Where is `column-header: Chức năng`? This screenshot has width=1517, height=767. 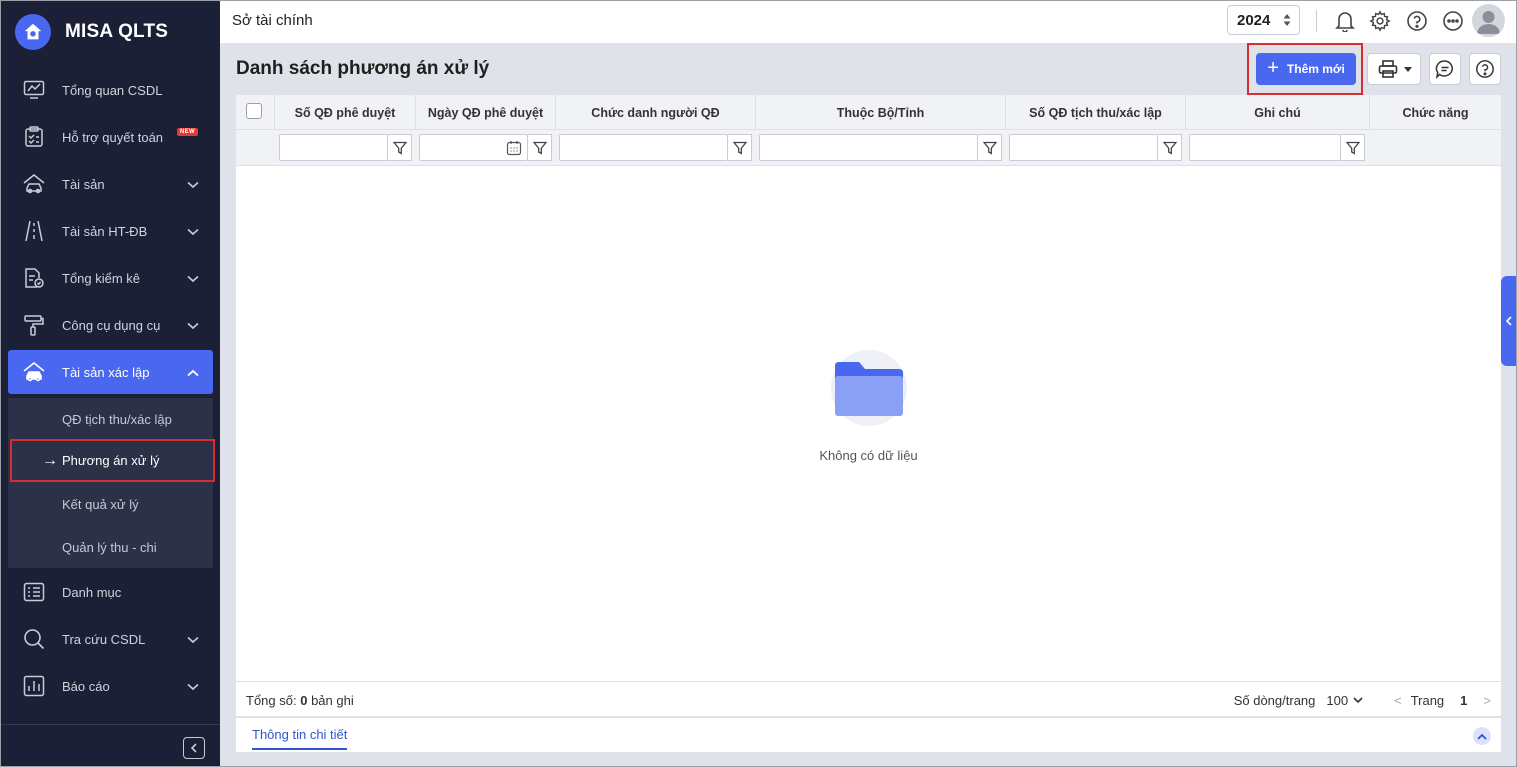 column-header: Chức năng is located at coordinates (1435, 112).